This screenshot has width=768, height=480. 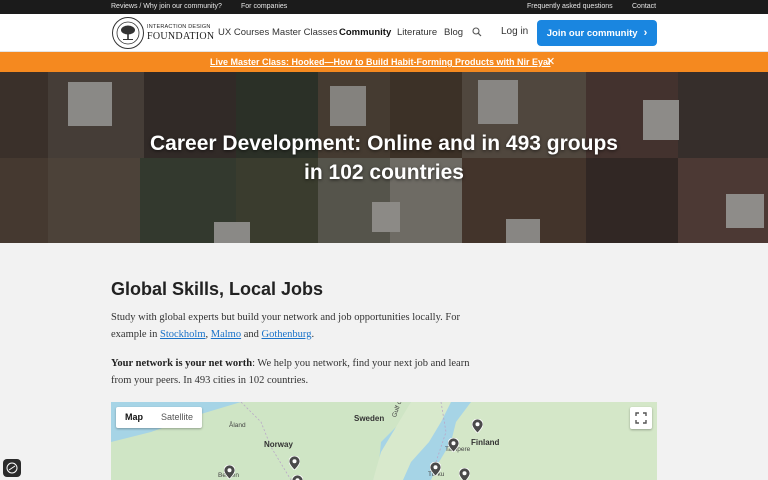 I want to click on close-icon: ✕, so click(x=550, y=61).